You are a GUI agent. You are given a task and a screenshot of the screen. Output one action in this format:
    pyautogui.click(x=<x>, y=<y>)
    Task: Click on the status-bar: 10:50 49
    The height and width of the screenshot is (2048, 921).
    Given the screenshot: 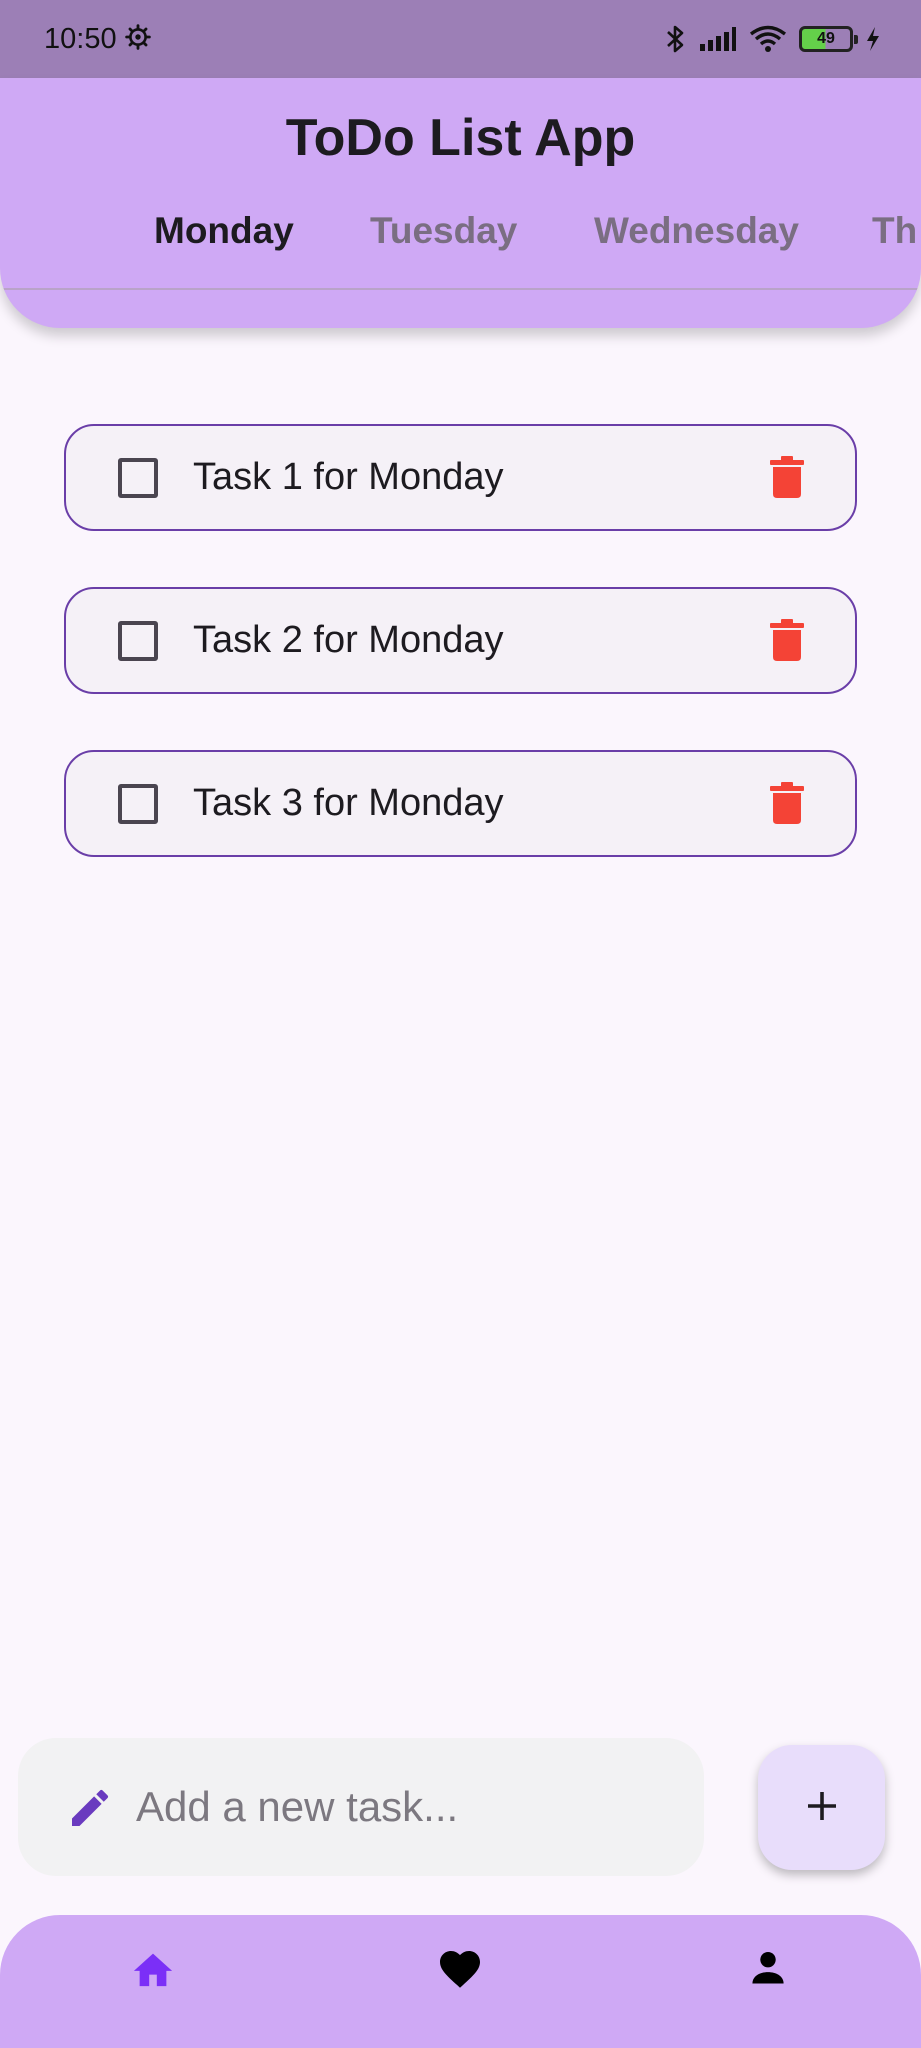 What is the action you would take?
    pyautogui.click(x=460, y=39)
    